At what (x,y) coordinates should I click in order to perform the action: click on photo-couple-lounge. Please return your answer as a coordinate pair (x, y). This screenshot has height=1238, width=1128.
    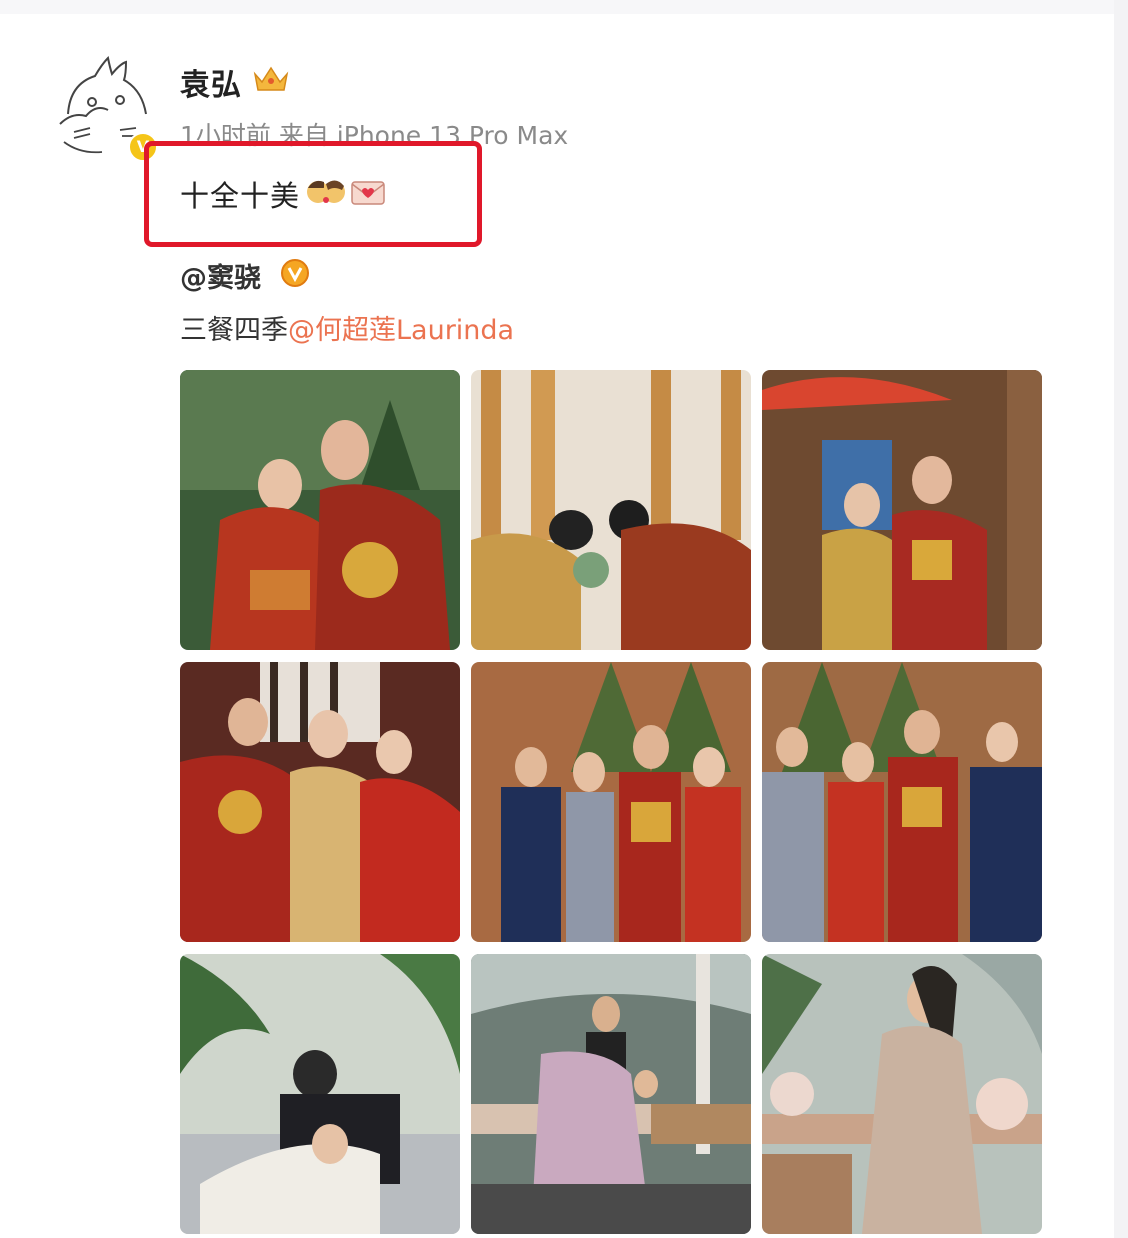
    Looking at the image, I should click on (320, 1094).